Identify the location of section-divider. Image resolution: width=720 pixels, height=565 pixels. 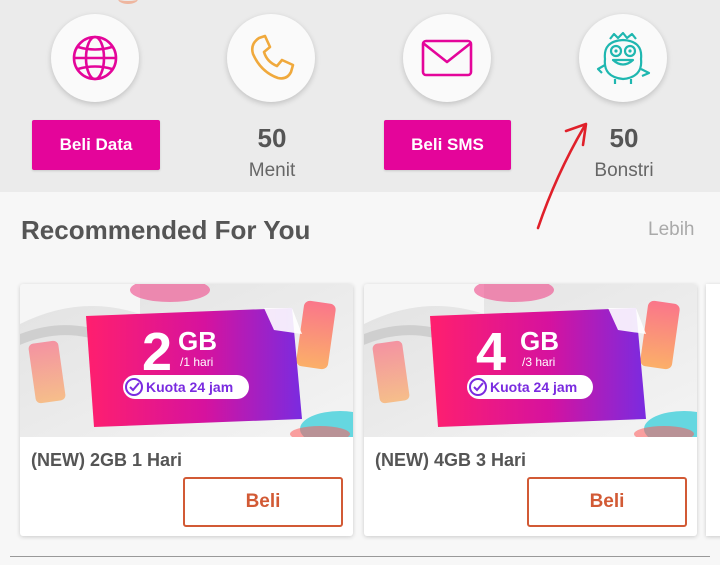
(360, 556).